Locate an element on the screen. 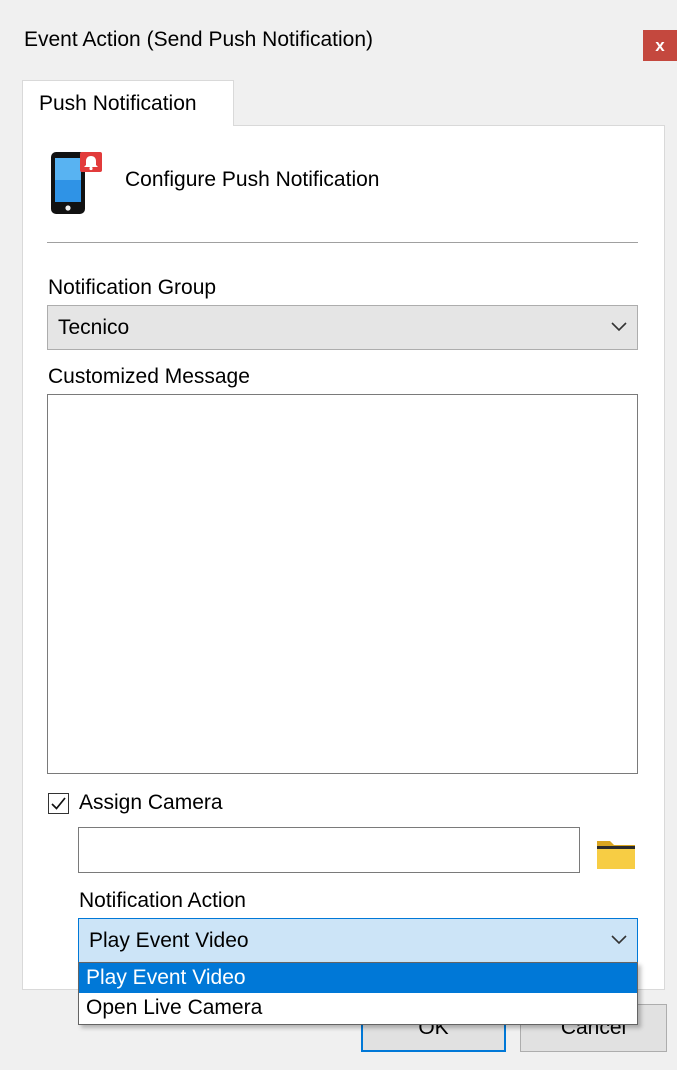 Image resolution: width=677 pixels, height=1070 pixels. customized-message-label: Customized Message is located at coordinates (149, 376).